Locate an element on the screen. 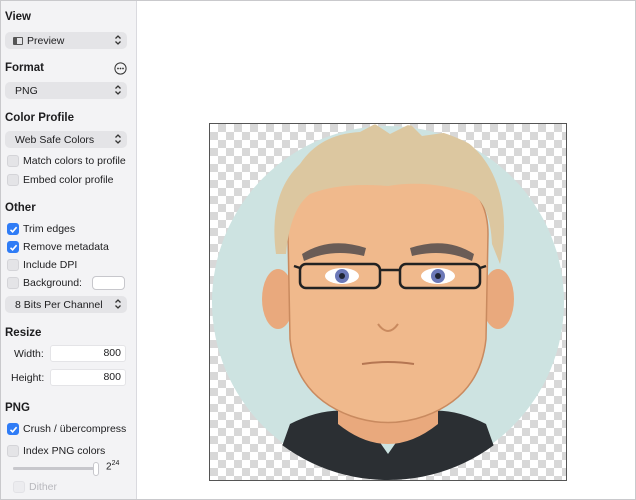 The width and height of the screenshot is (636, 500). width-label: Width: is located at coordinates (29, 354).